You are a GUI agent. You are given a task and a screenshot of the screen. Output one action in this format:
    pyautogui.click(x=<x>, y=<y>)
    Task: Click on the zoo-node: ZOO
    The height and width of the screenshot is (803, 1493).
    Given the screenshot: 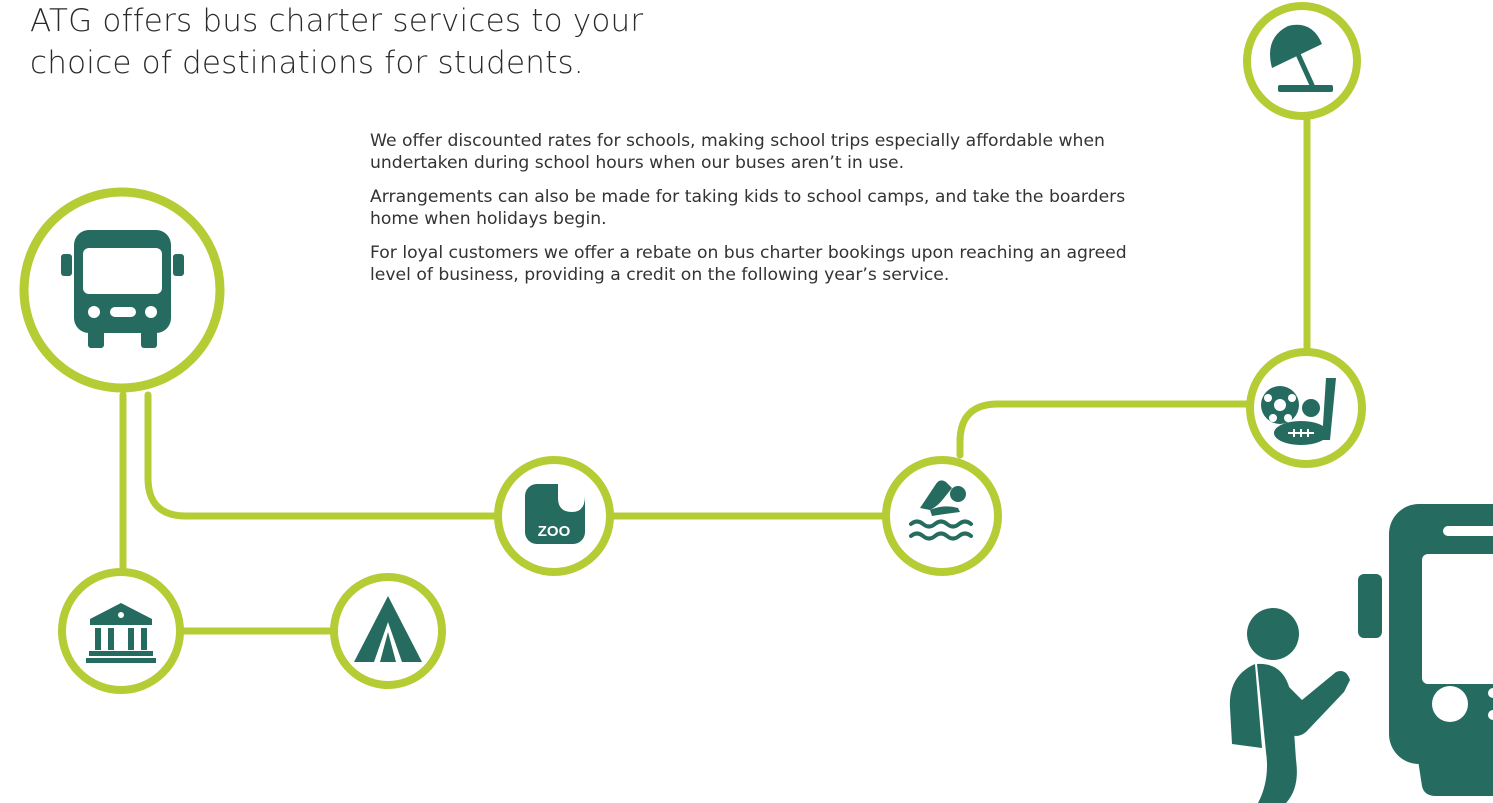 What is the action you would take?
    pyautogui.click(x=554, y=516)
    